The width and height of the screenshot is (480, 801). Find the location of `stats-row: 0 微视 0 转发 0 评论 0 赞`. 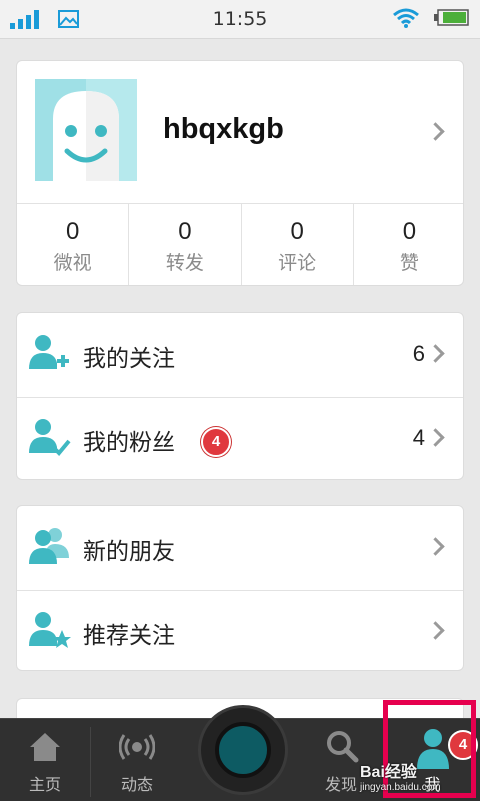

stats-row: 0 微视 0 转发 0 评论 0 赞 is located at coordinates (240, 244).